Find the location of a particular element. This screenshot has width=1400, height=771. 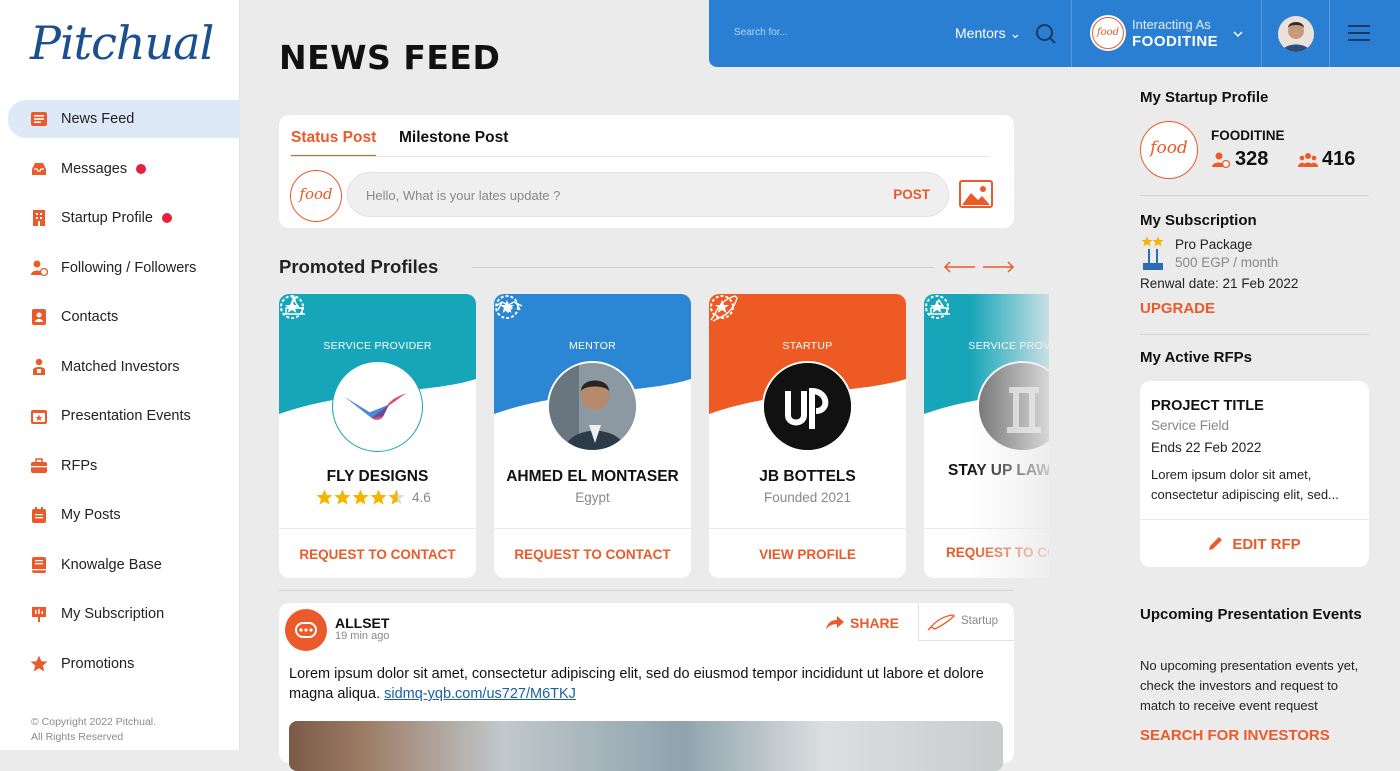

sidebar-item-my-posts: My Posts is located at coordinates (124, 515).